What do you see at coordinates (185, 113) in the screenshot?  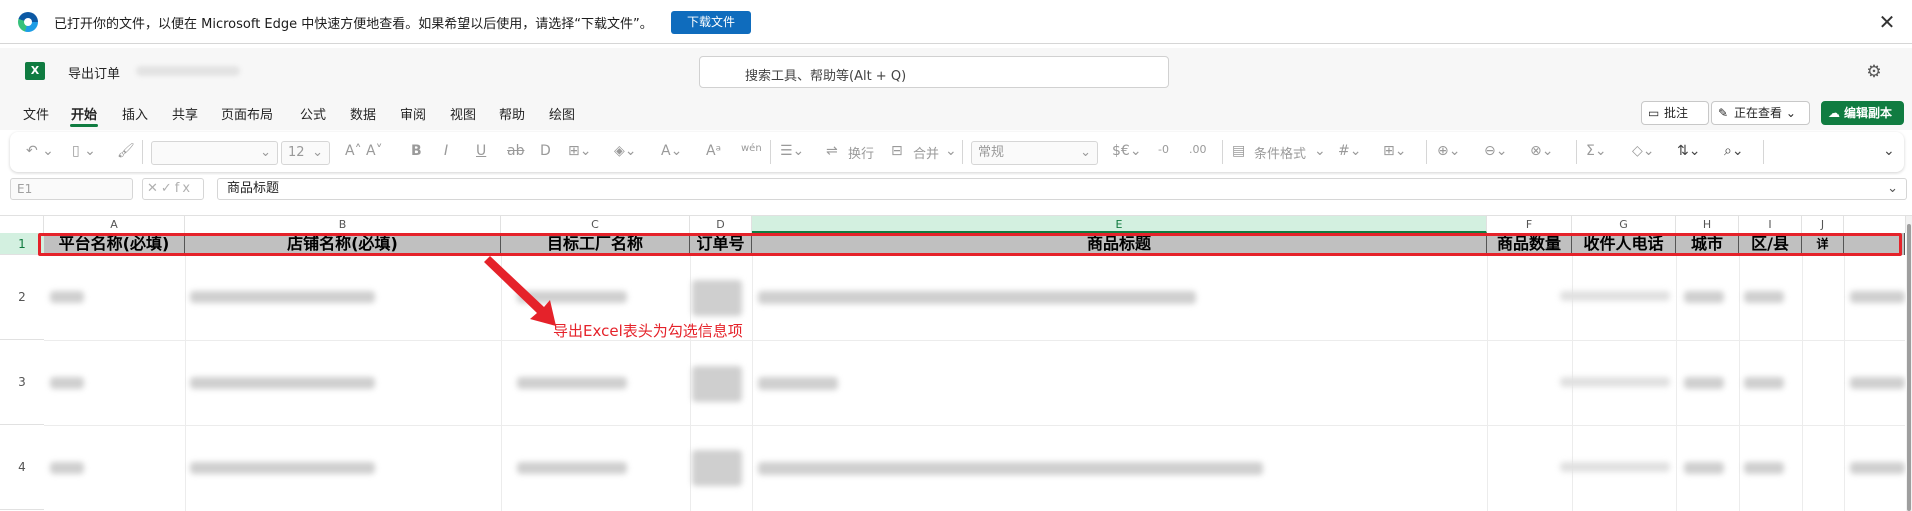 I see `tab-share: 共享` at bounding box center [185, 113].